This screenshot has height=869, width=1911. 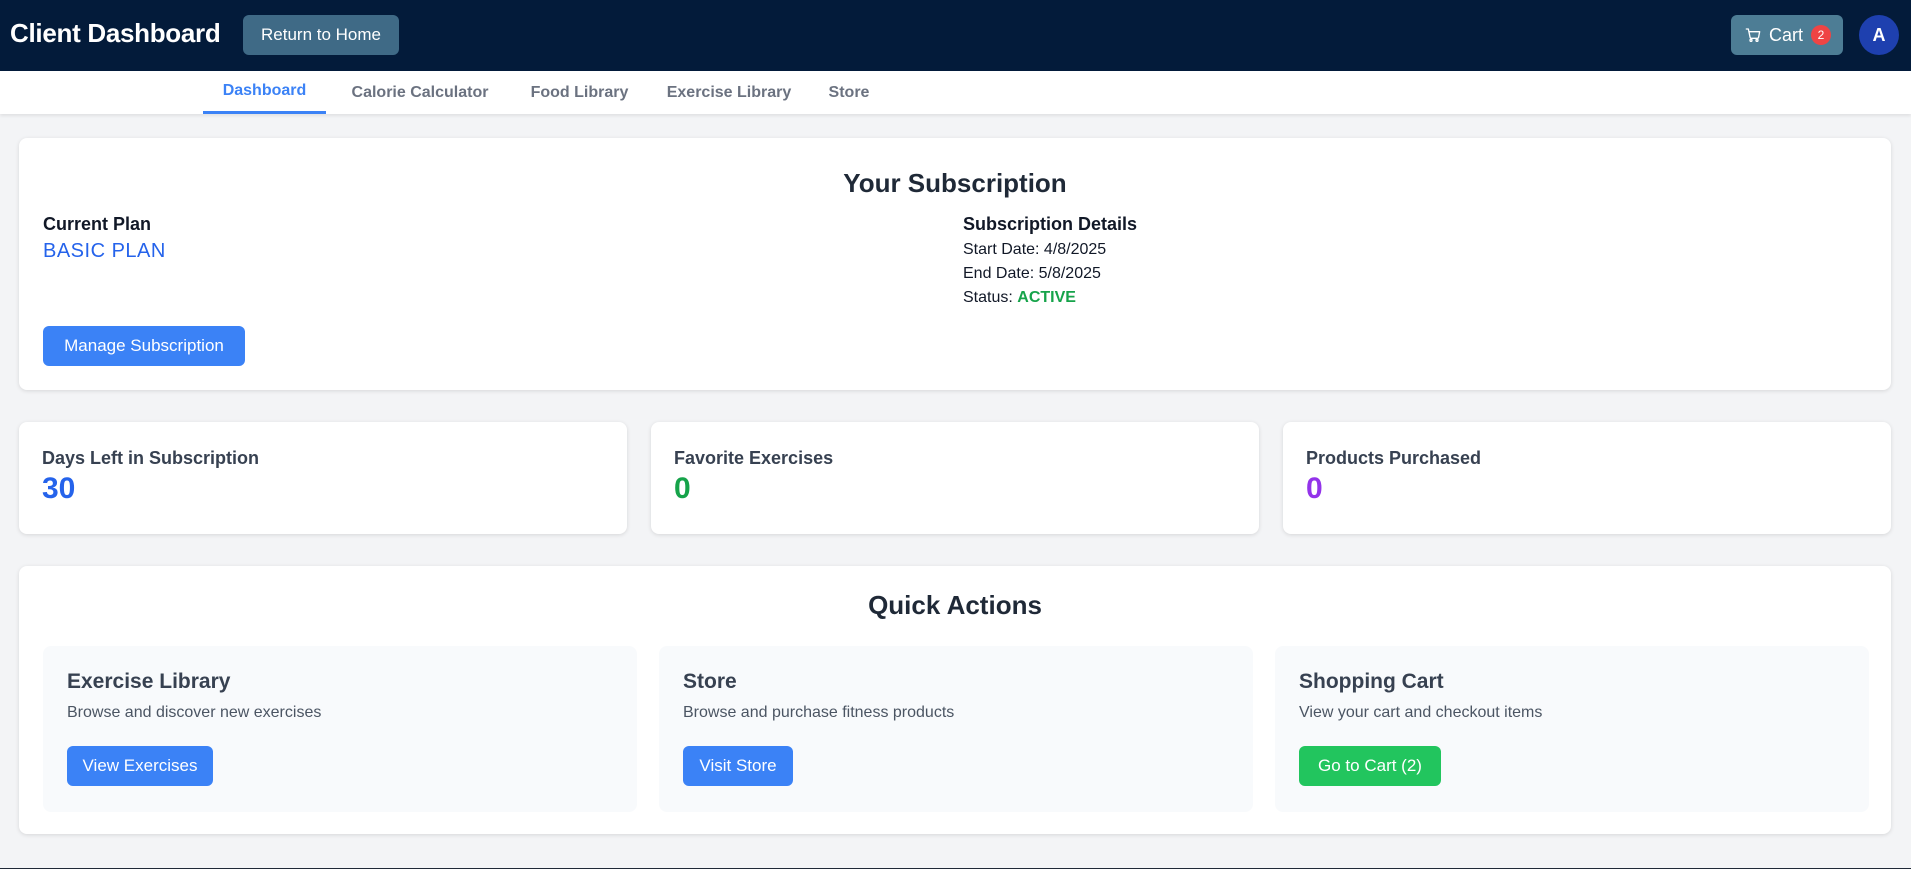 I want to click on subscription-heading: Your Subscription, so click(x=955, y=183).